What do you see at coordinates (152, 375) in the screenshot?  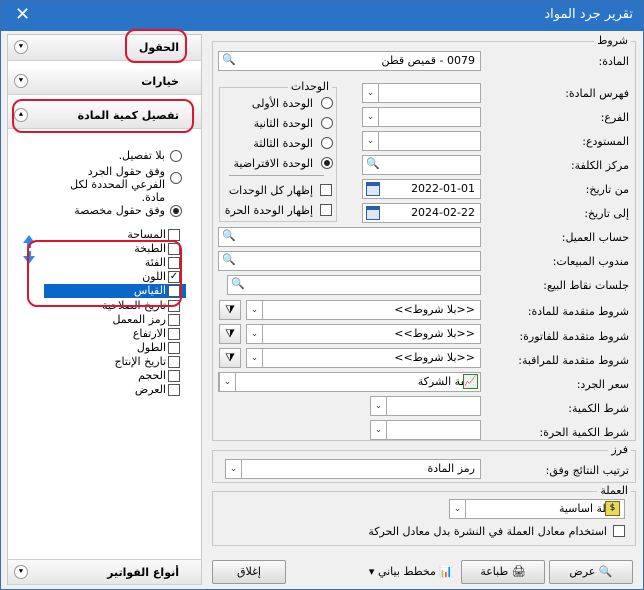 I see `field-label: الحجم` at bounding box center [152, 375].